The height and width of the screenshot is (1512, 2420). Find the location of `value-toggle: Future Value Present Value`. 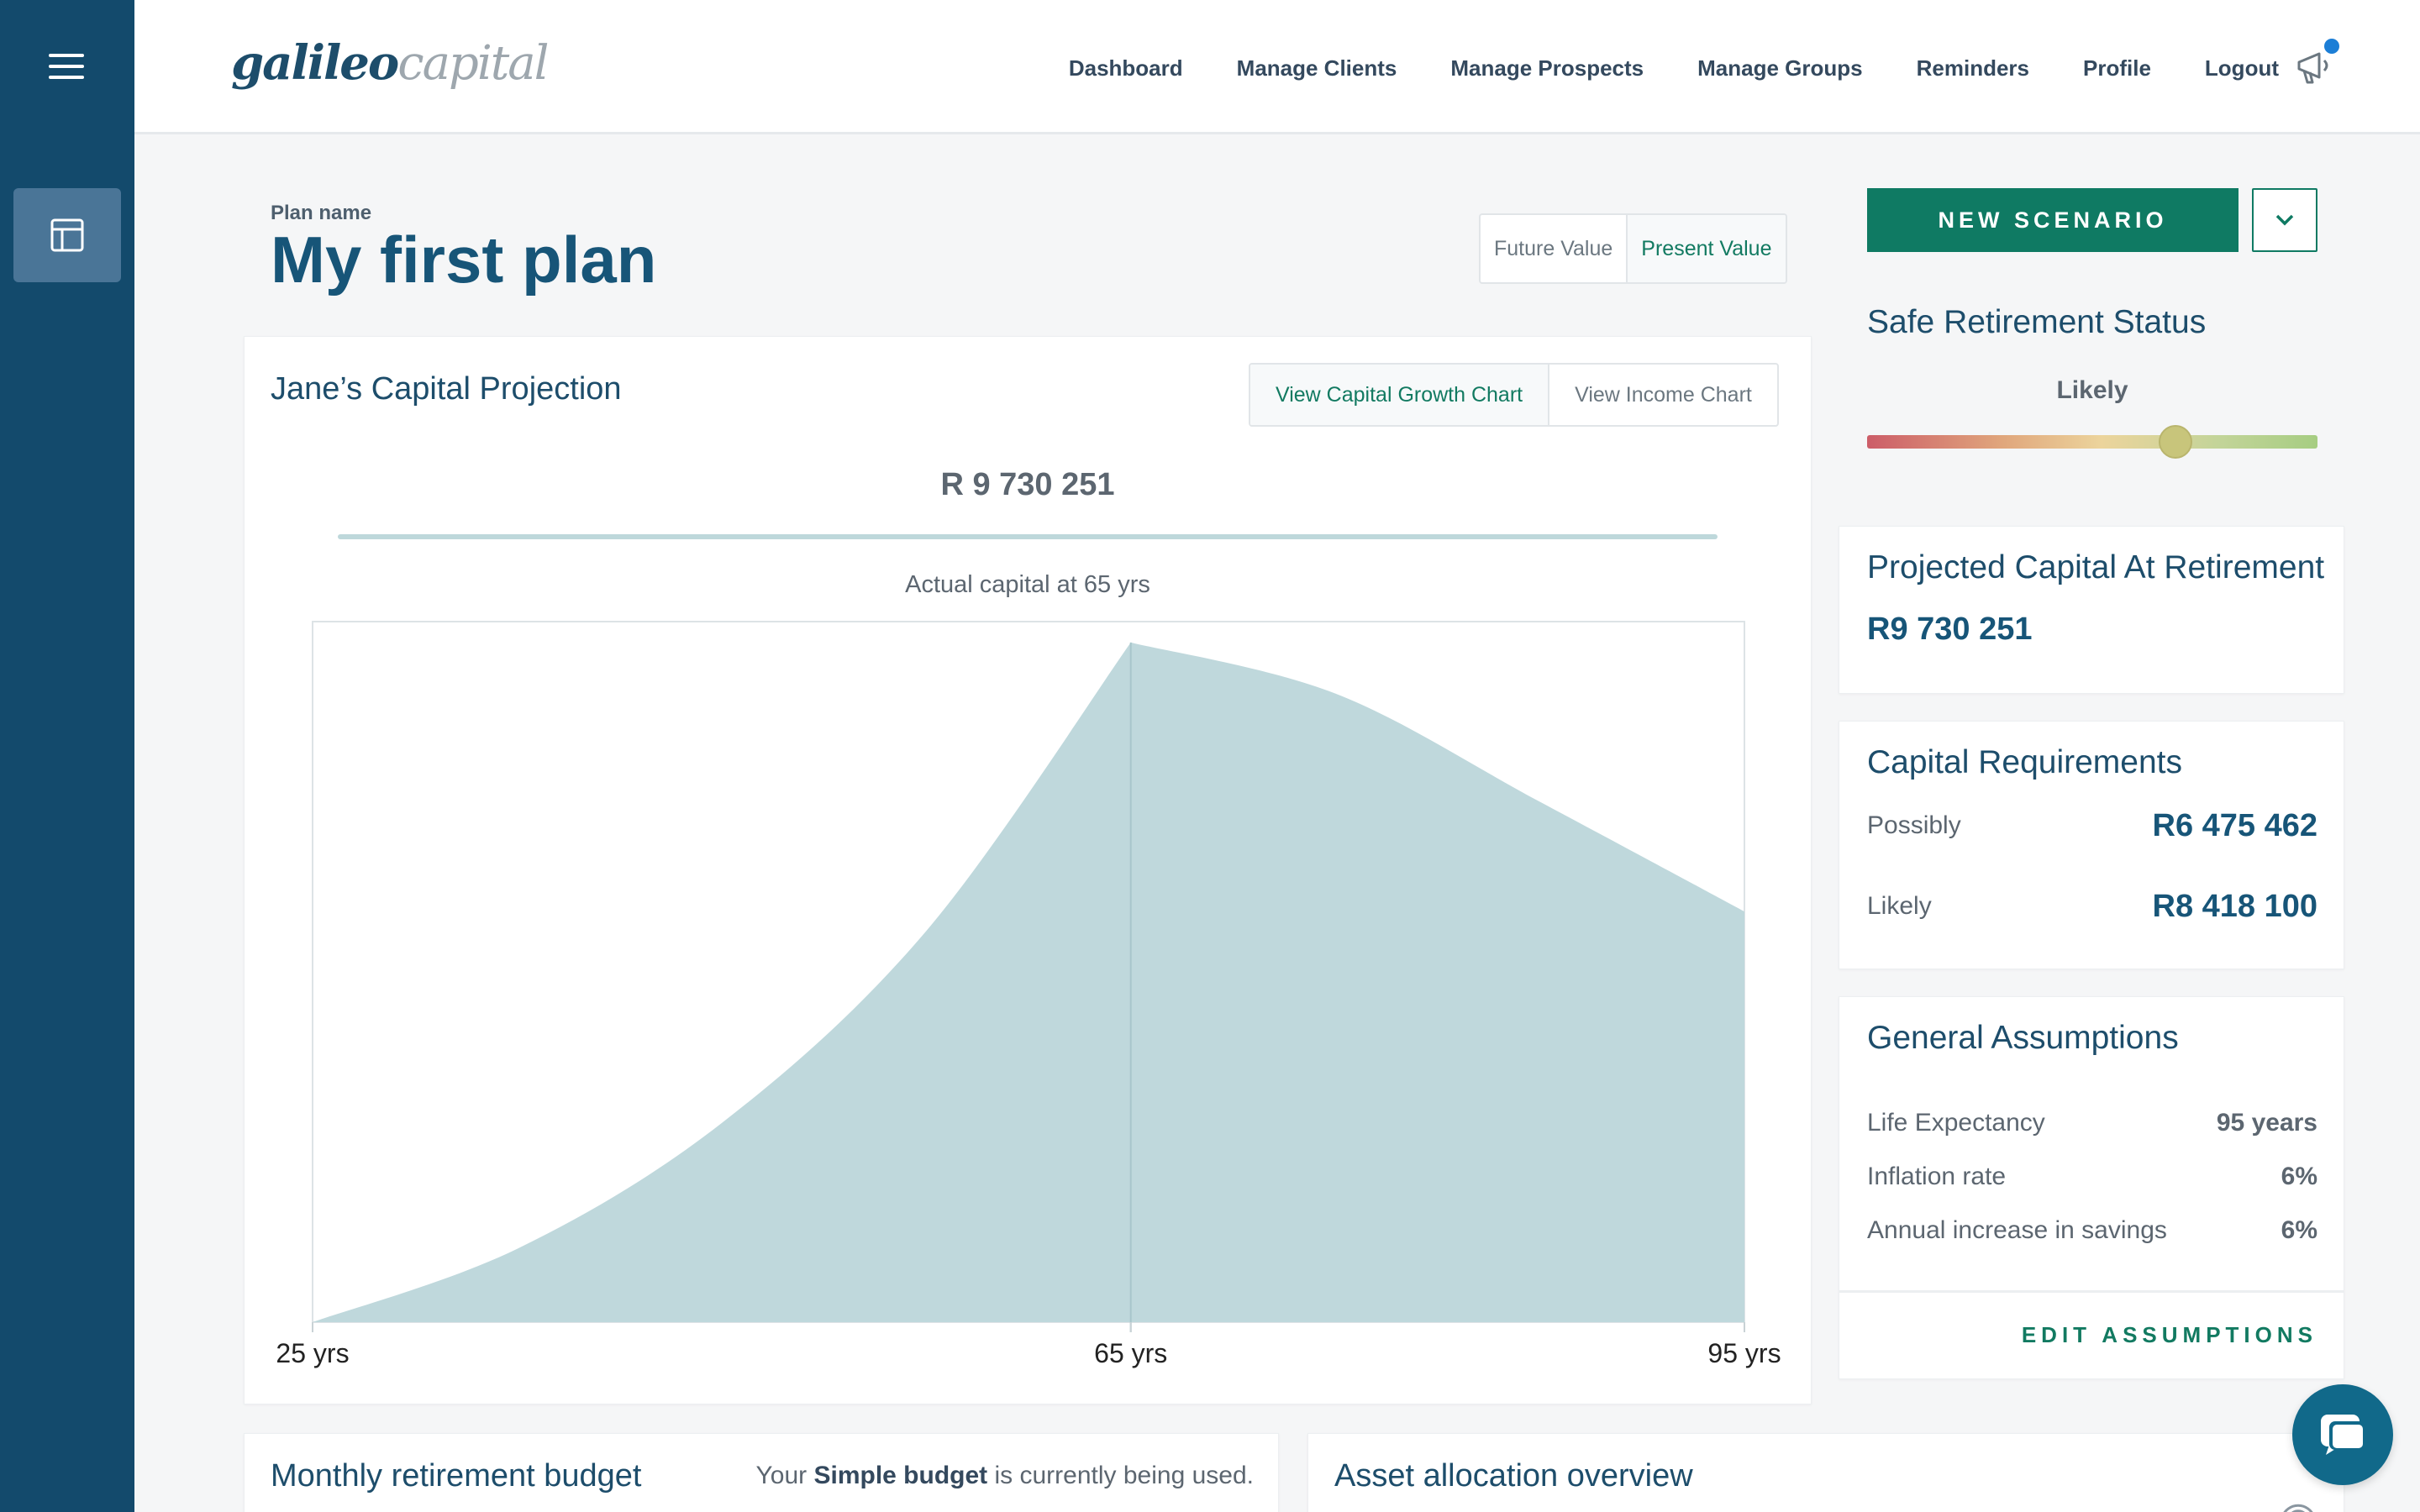

value-toggle: Future Value Present Value is located at coordinates (1633, 248).